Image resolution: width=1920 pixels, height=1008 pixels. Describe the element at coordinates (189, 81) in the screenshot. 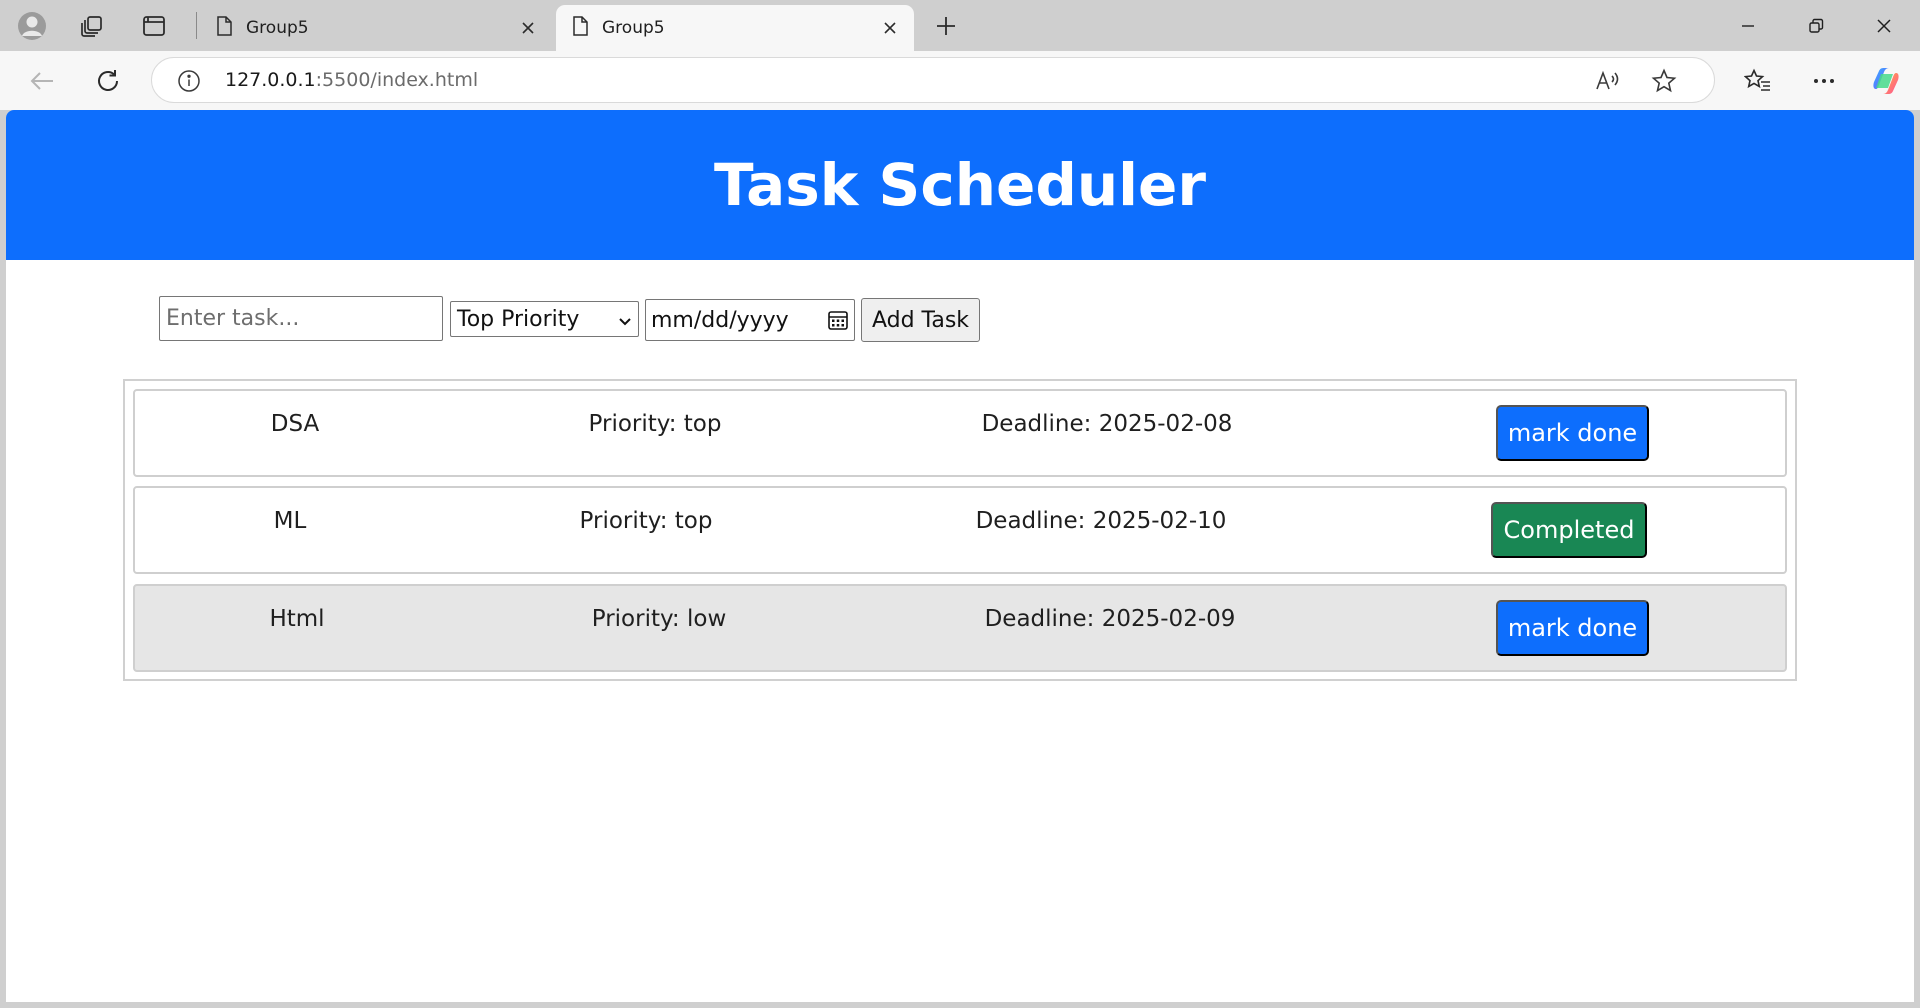

I see `site-info-icon` at that location.